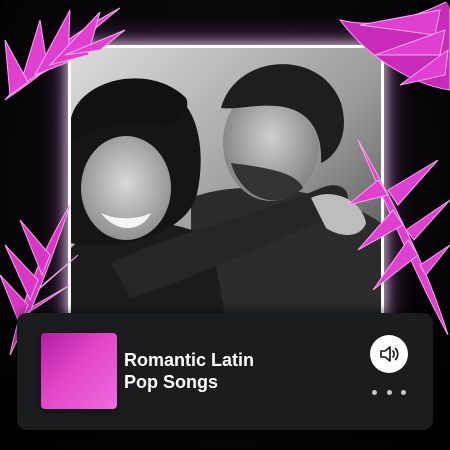  I want to click on palm-leaf-top-left-icon, so click(65, 54).